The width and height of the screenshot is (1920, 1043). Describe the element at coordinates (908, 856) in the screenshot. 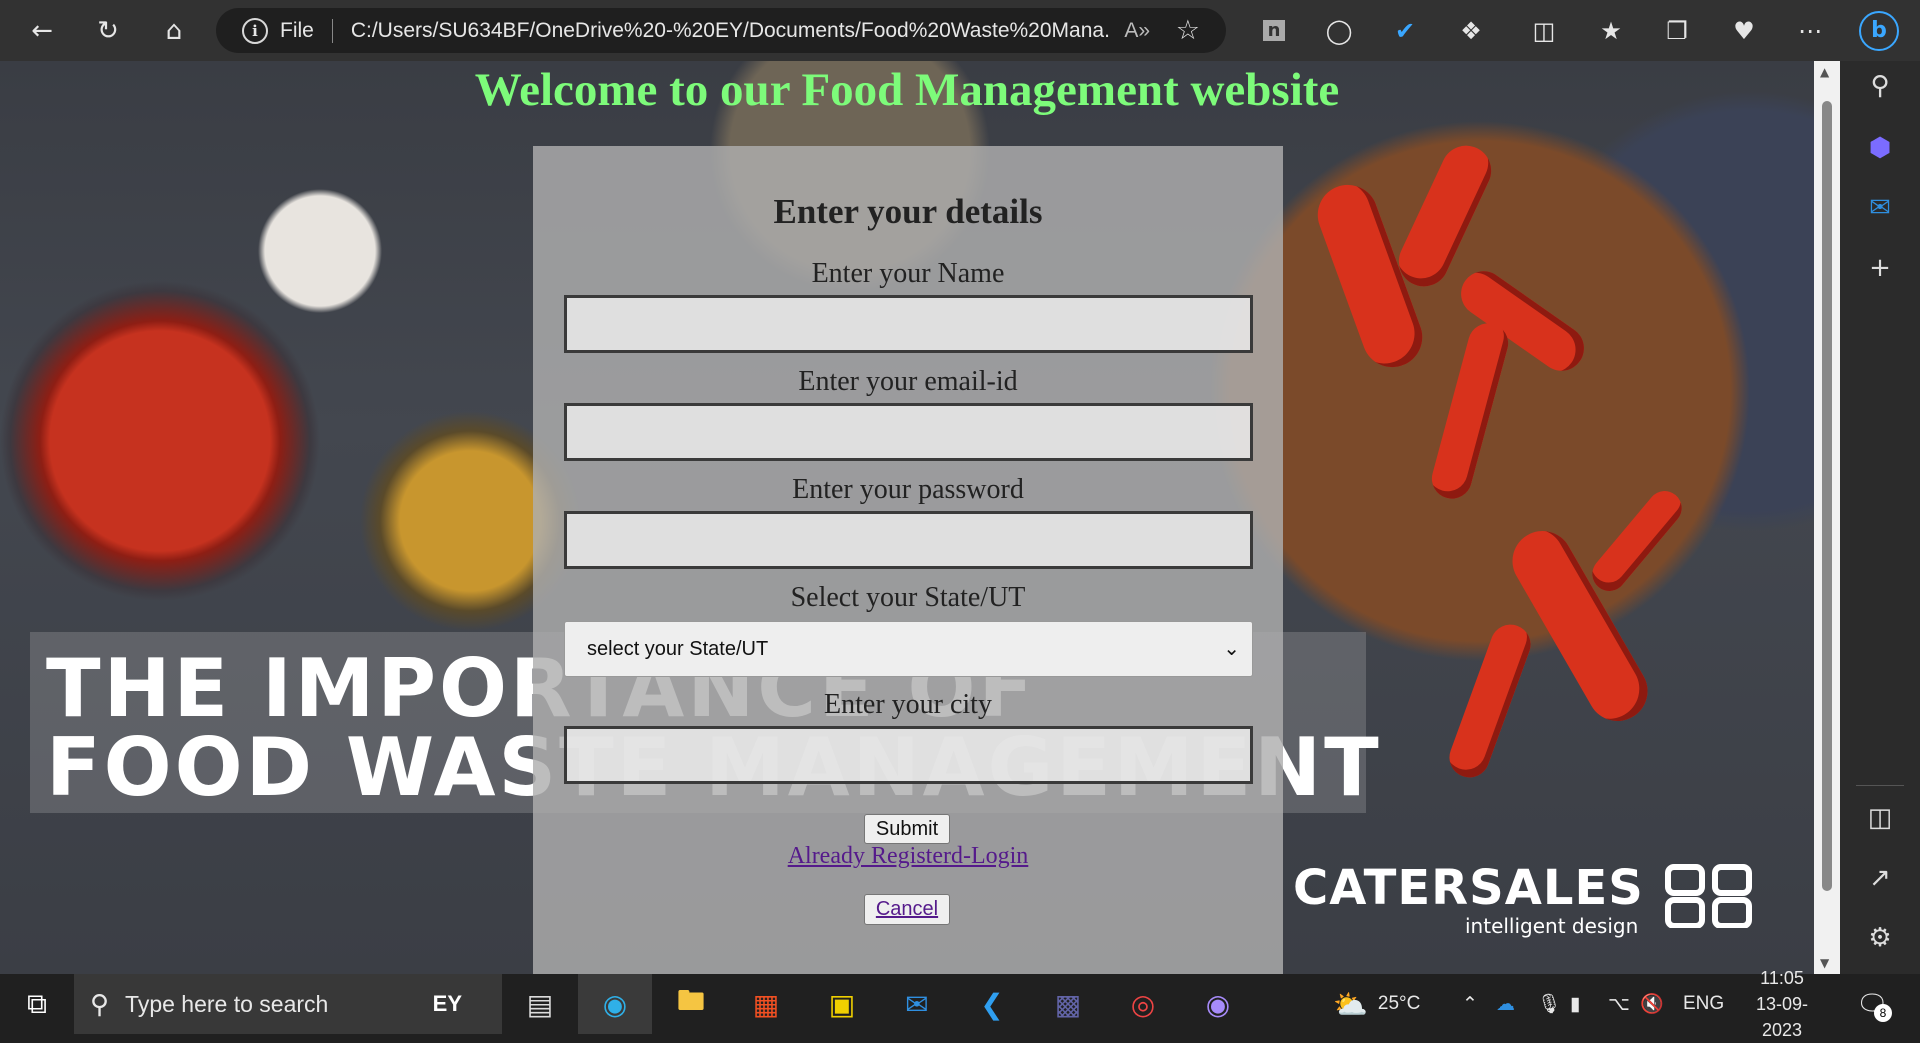

I see `login-link: Already Registerd-Login` at that location.